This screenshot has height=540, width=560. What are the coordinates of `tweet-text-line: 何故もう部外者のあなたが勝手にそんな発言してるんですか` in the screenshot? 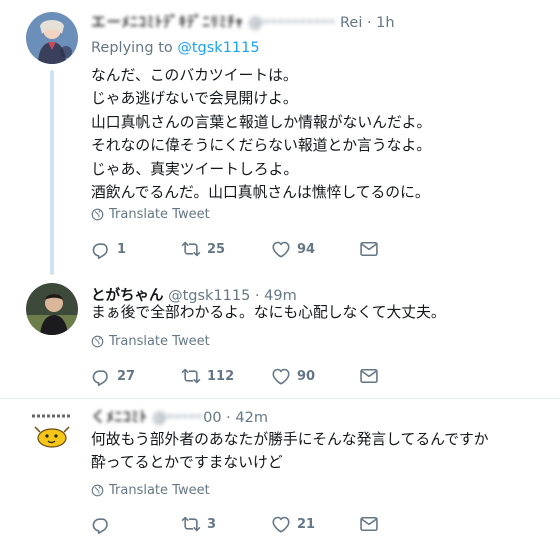 It's located at (290, 439).